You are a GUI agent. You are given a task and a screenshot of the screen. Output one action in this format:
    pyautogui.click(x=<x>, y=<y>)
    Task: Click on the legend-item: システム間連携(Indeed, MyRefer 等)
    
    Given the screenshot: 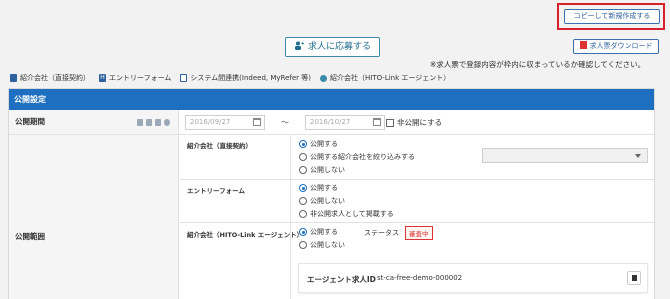 What is the action you would take?
    pyautogui.click(x=245, y=78)
    